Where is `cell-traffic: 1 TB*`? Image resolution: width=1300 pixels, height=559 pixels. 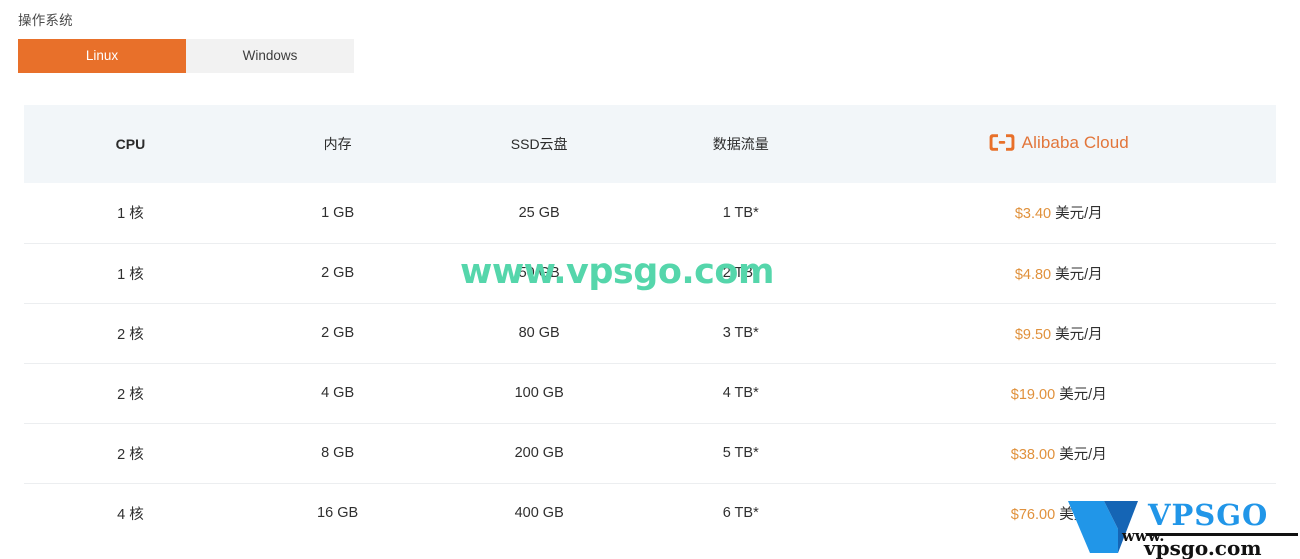 cell-traffic: 1 TB* is located at coordinates (740, 212).